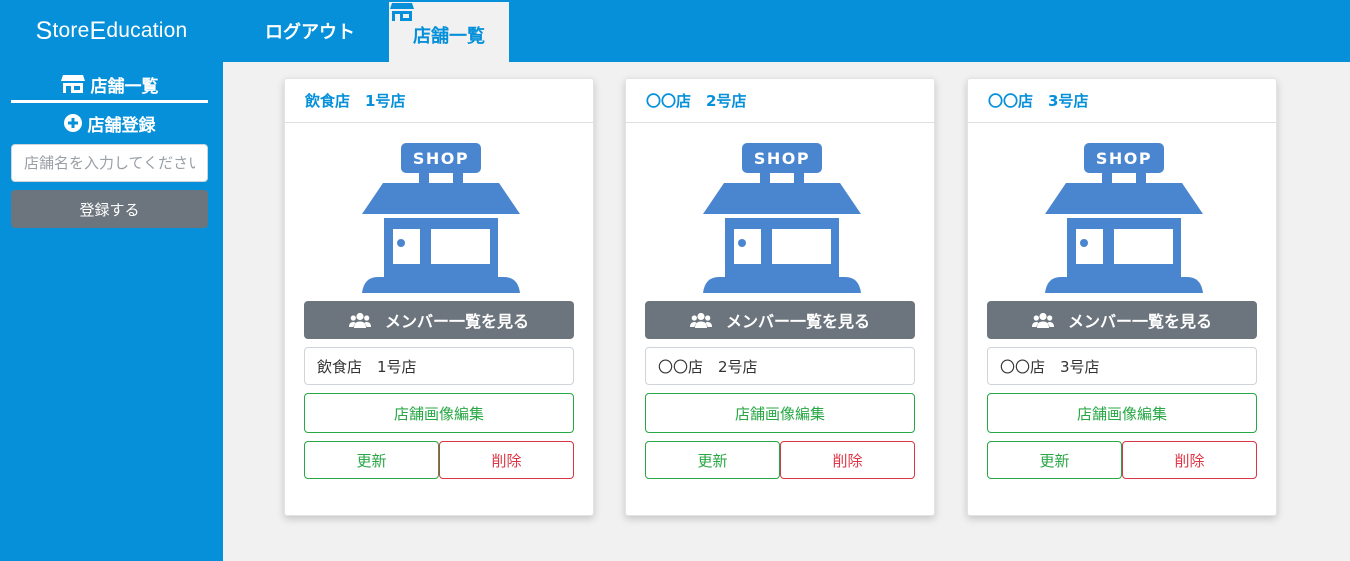  What do you see at coordinates (109, 101) in the screenshot?
I see `sidebar-divider` at bounding box center [109, 101].